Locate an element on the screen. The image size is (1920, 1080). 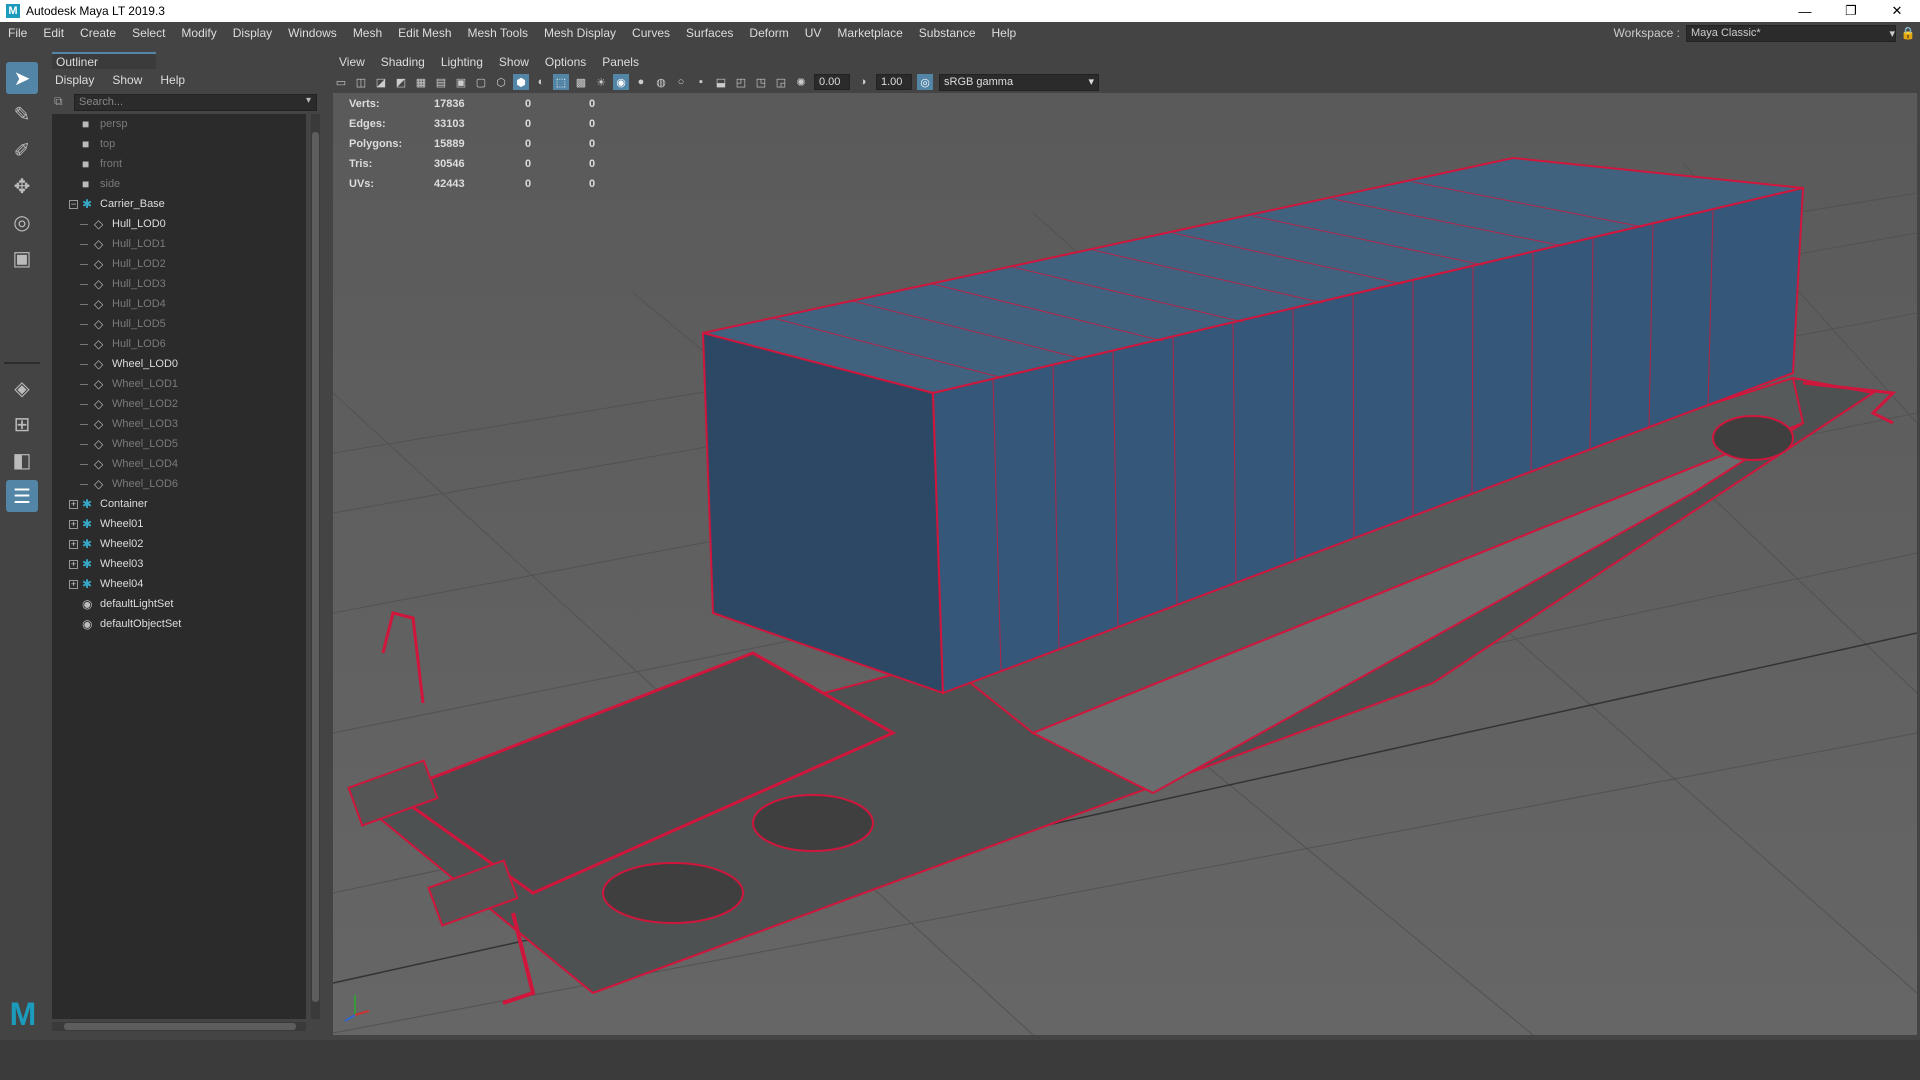
outliner-item-top: ■ top is located at coordinates (179, 144).